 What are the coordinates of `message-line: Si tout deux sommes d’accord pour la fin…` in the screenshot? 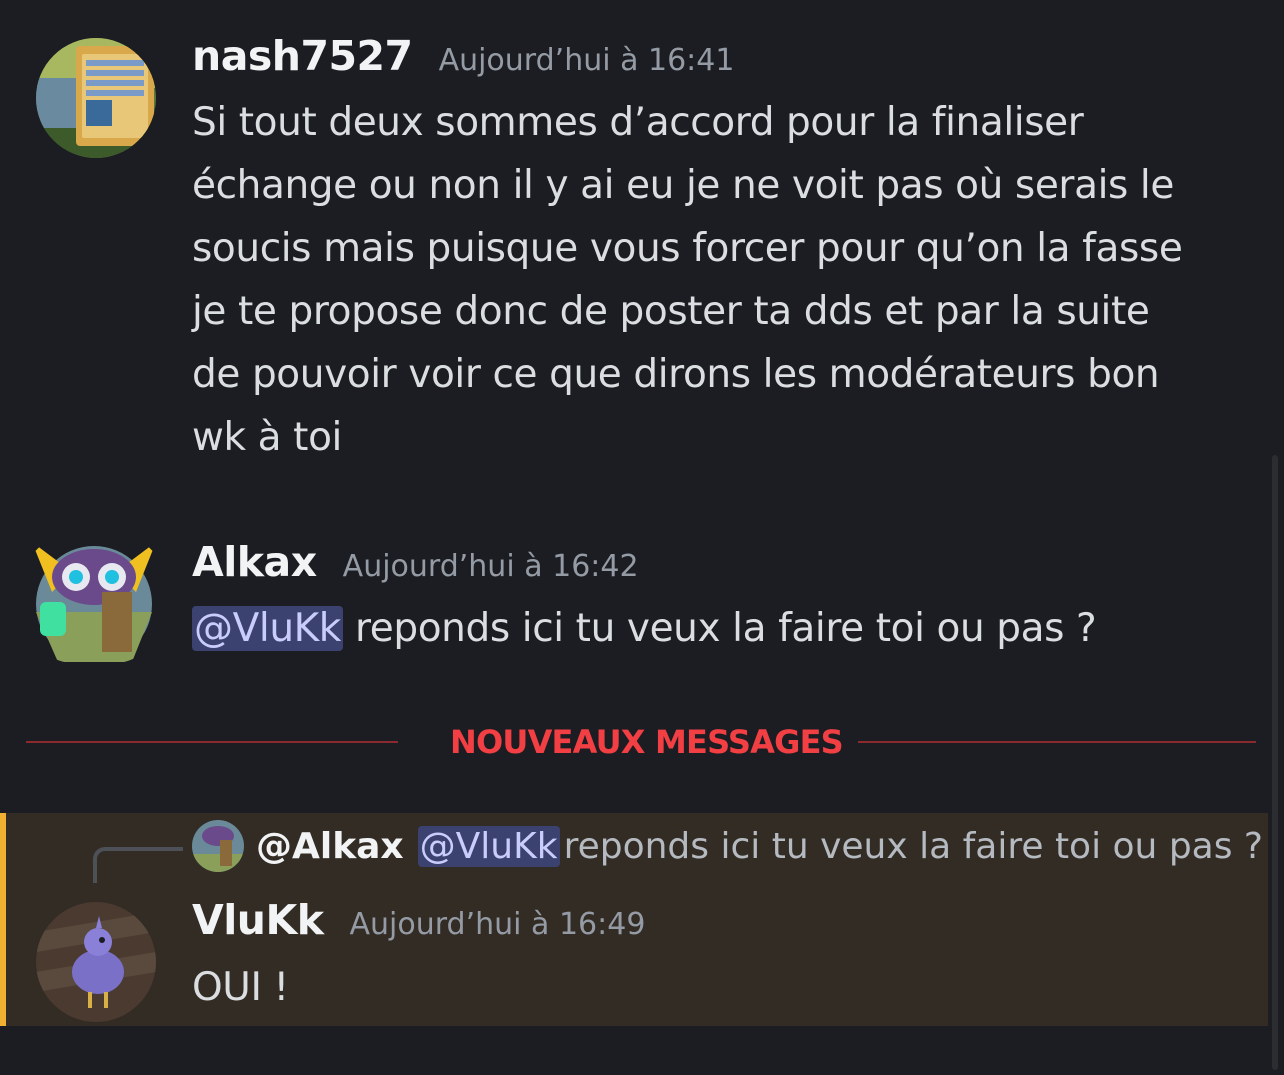 It's located at (638, 122).